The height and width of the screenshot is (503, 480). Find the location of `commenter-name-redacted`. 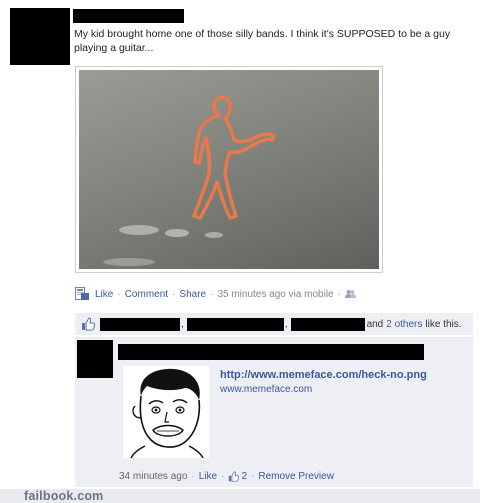

commenter-name-redacted is located at coordinates (271, 352).